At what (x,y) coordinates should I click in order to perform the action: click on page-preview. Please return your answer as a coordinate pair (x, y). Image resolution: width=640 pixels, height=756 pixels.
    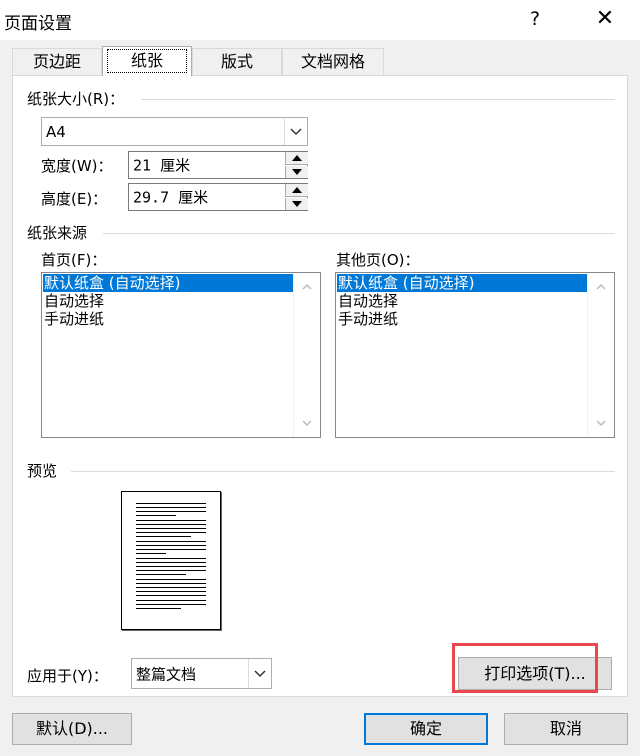
    Looking at the image, I should click on (171, 560).